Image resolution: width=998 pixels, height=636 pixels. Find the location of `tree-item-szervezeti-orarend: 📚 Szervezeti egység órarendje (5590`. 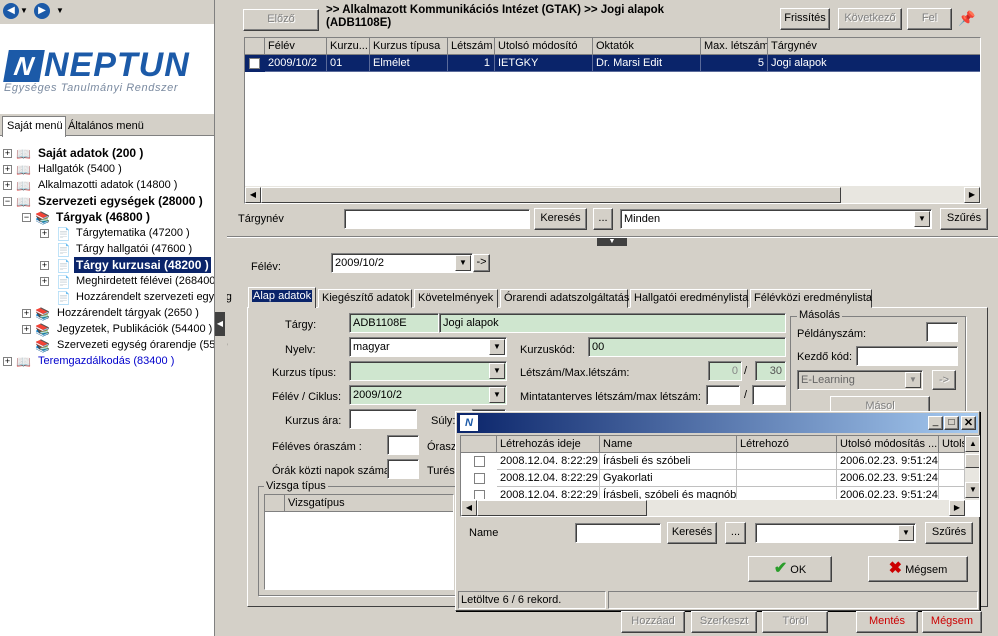

tree-item-szervezeti-orarend: 📚 Szervezeti egység órarendje (5590 is located at coordinates (114, 345).